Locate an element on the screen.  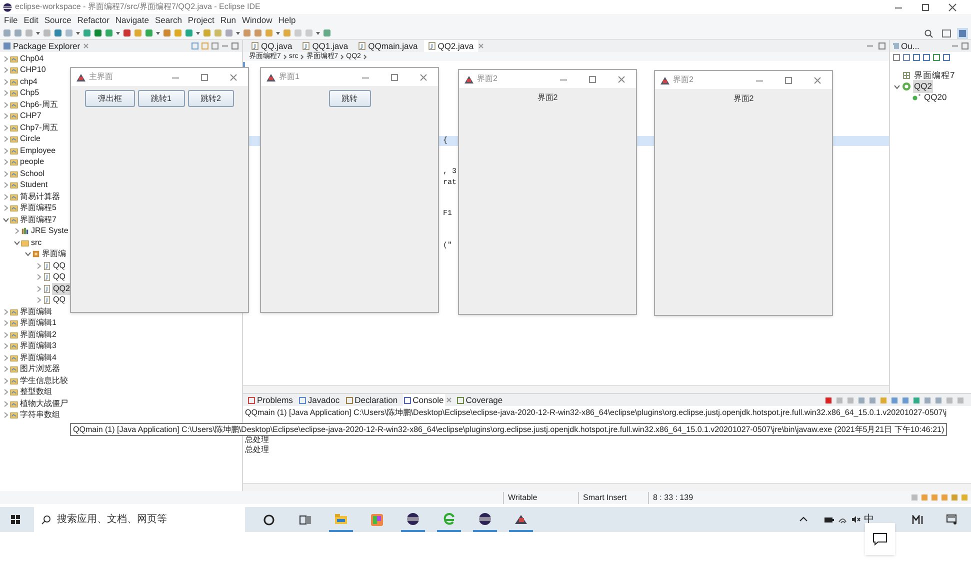
editor-tab: QQ1.java is located at coordinates (325, 46).